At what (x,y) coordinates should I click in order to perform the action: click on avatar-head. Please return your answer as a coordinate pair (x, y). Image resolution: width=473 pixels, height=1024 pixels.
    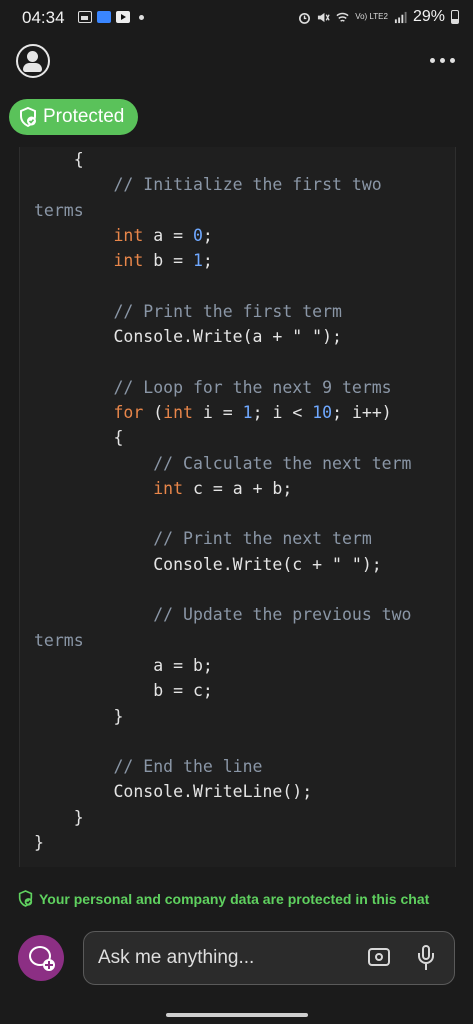
    Looking at the image, I should click on (32, 56).